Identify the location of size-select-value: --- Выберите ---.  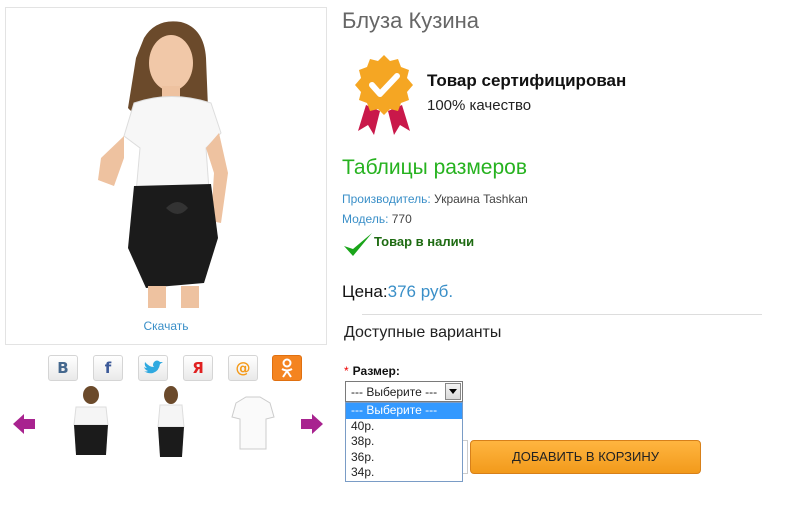
(394, 392).